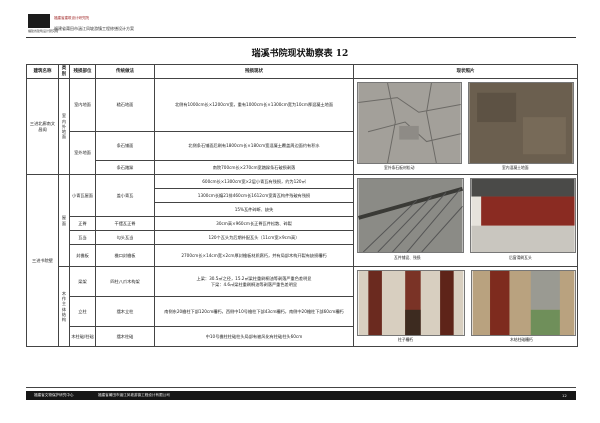 Image resolution: width=600 pixels, height=423 pixels. What do you see at coordinates (465, 126) in the screenshot?
I see `photo-cell: 室外条石板材松动 室内混凝土地面` at bounding box center [465, 126].